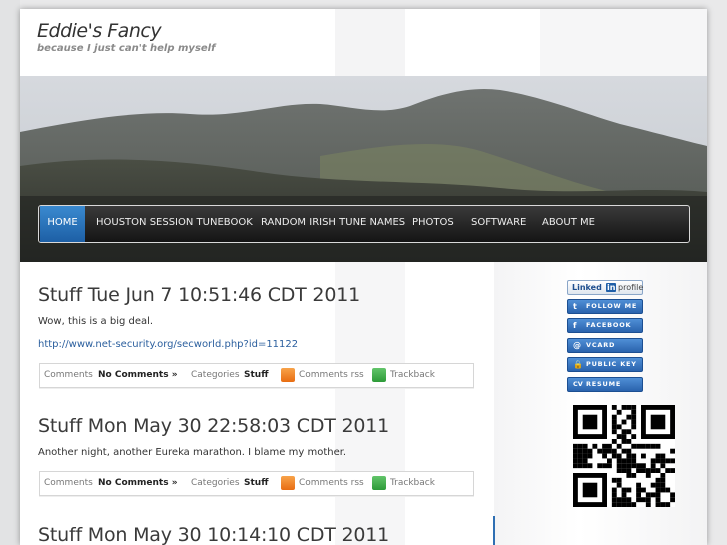 Image resolution: width=727 pixels, height=545 pixels. I want to click on twitter-icon: t, so click(575, 306).